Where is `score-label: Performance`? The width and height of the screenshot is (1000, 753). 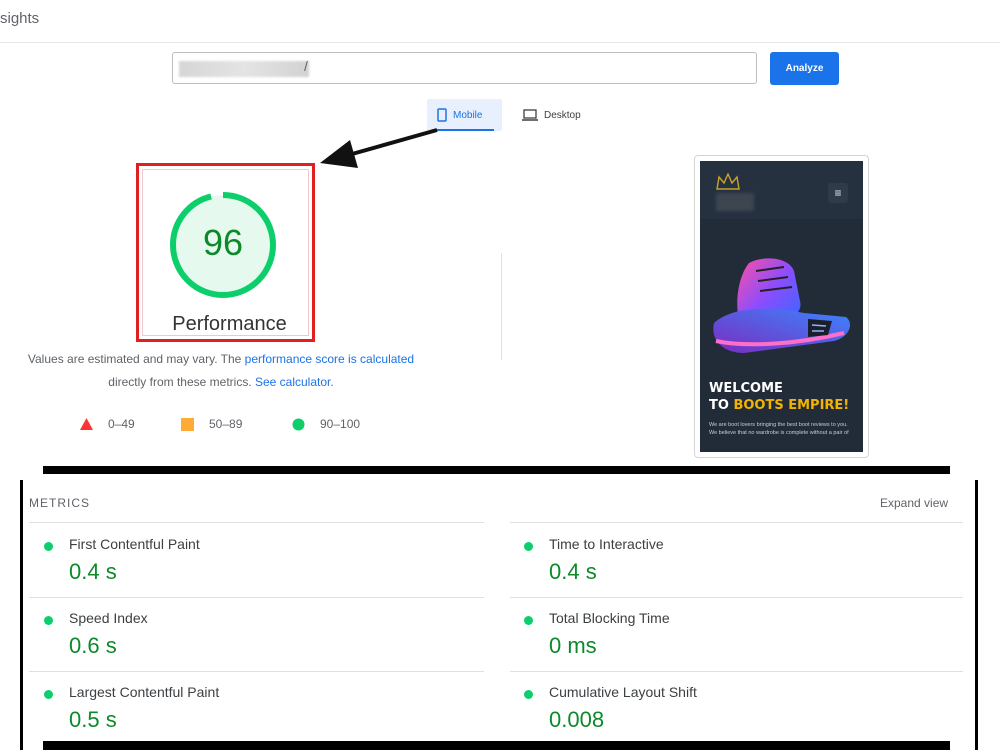 score-label: Performance is located at coordinates (229, 324).